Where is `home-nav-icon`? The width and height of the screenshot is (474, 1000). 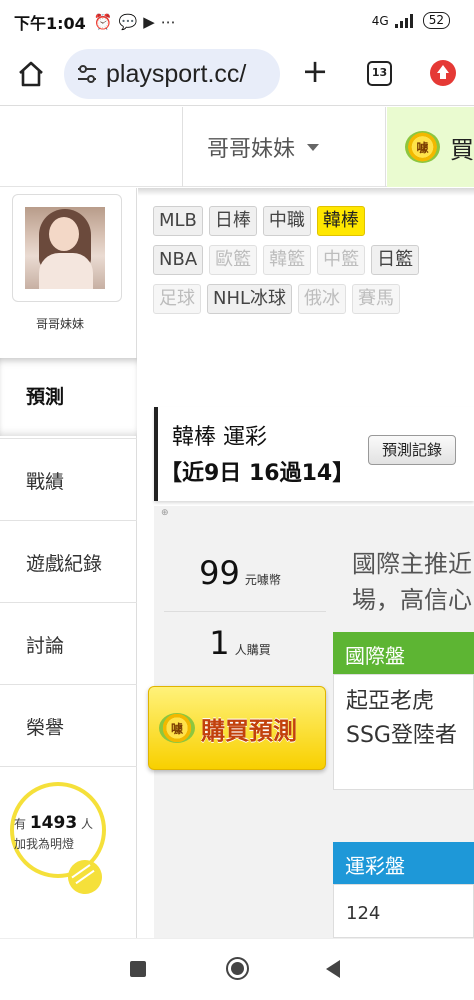 home-nav-icon is located at coordinates (237, 968).